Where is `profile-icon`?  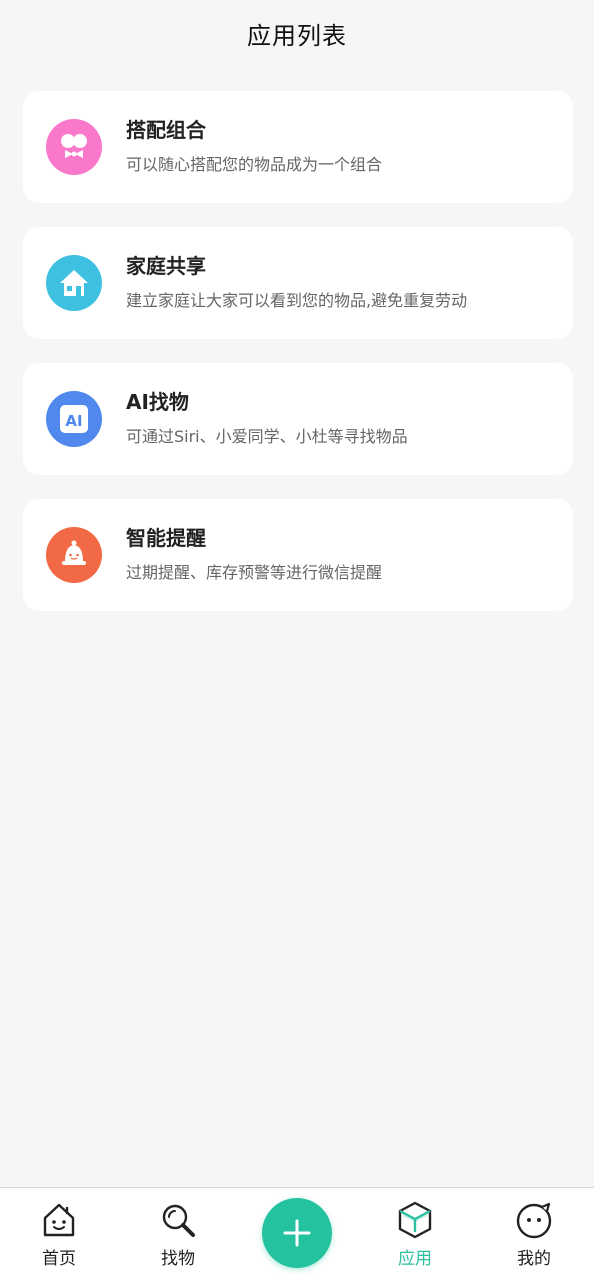 profile-icon is located at coordinates (534, 1220).